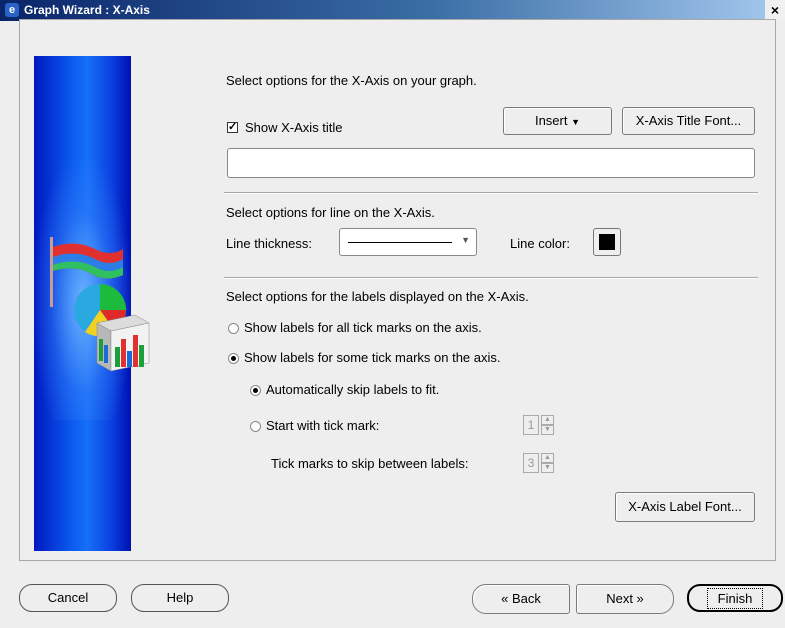 This screenshot has height=628, width=785. I want to click on radio-show-all-labels, so click(233, 328).